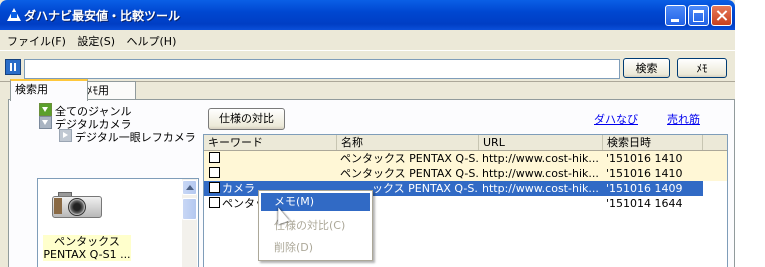 The image size is (765, 267). I want to click on leaf-icon, so click(65, 135).